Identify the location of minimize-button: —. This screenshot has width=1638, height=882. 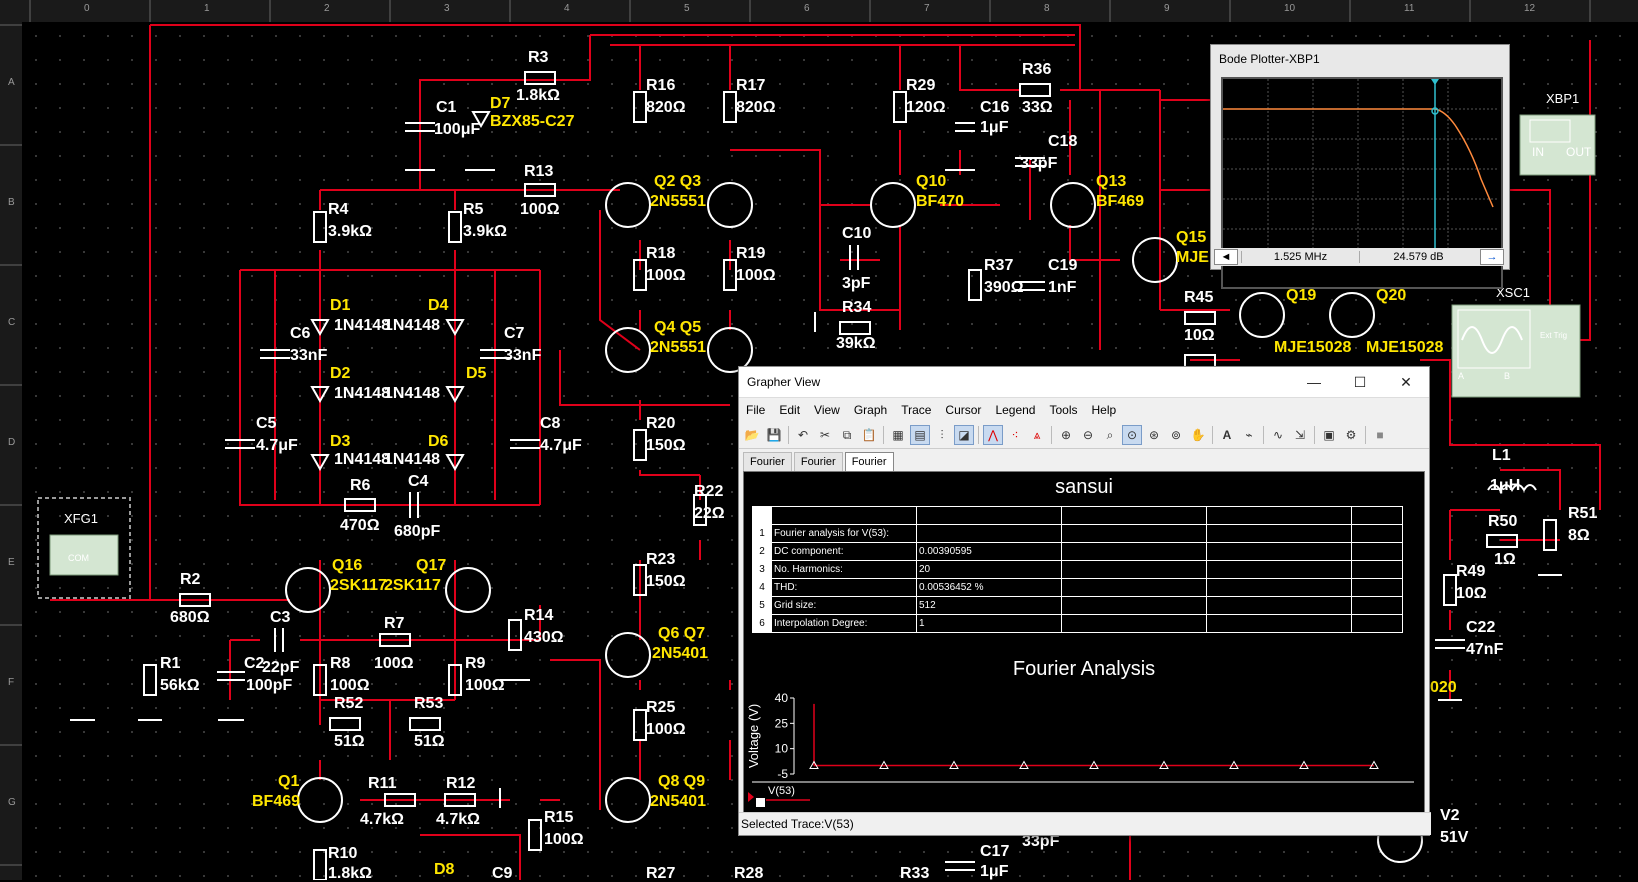
(1314, 382).